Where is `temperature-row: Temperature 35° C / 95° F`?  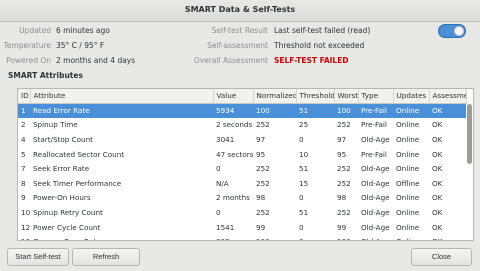 temperature-row: Temperature 35° C / 95° F is located at coordinates (105, 46).